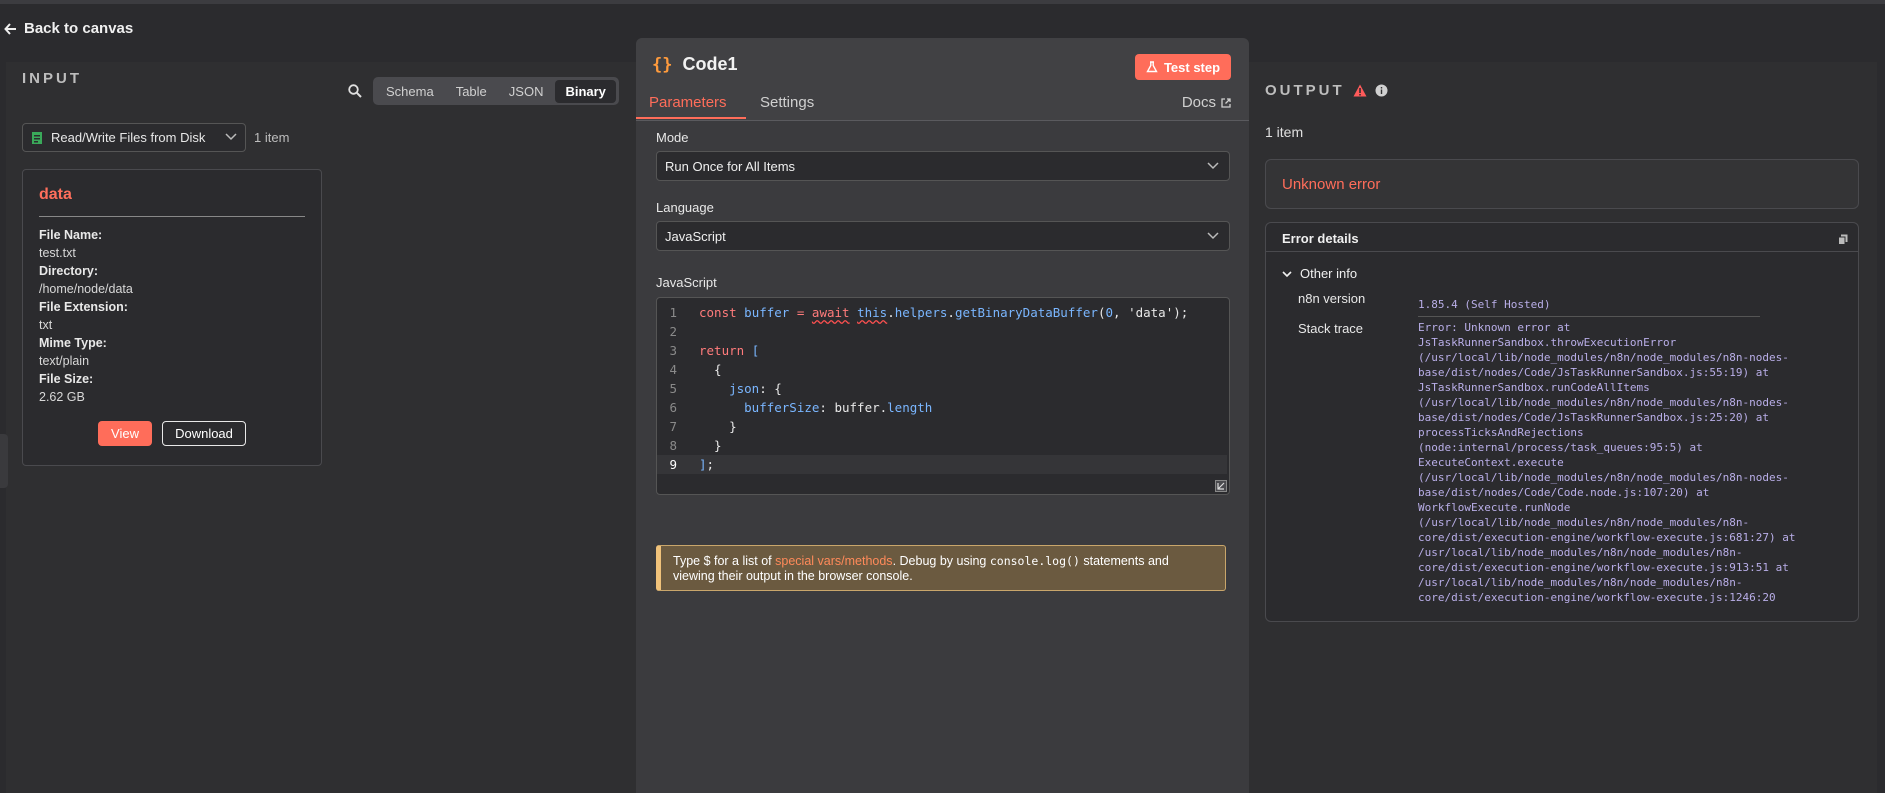  What do you see at coordinates (1881, 427) in the screenshot?
I see `right-edge` at bounding box center [1881, 427].